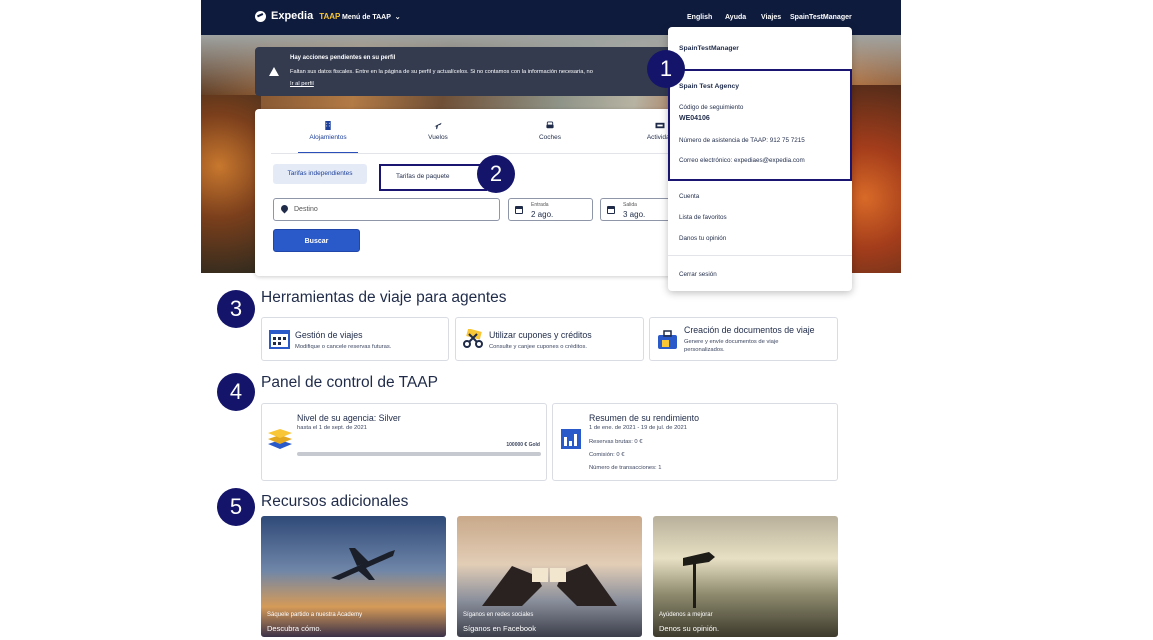  What do you see at coordinates (644, 418) in the screenshot?
I see `performance-title: Resumen de su rendimiento` at bounding box center [644, 418].